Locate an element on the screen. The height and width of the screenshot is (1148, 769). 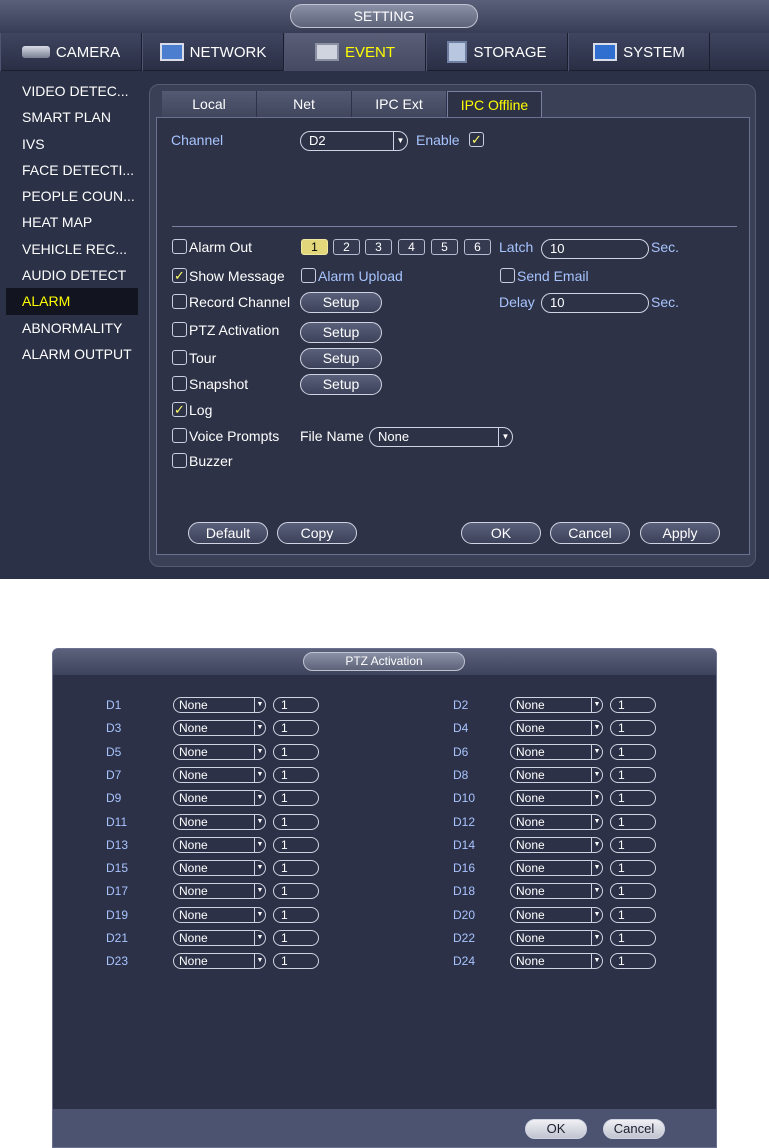
latch-input: 10 is located at coordinates (595, 249).